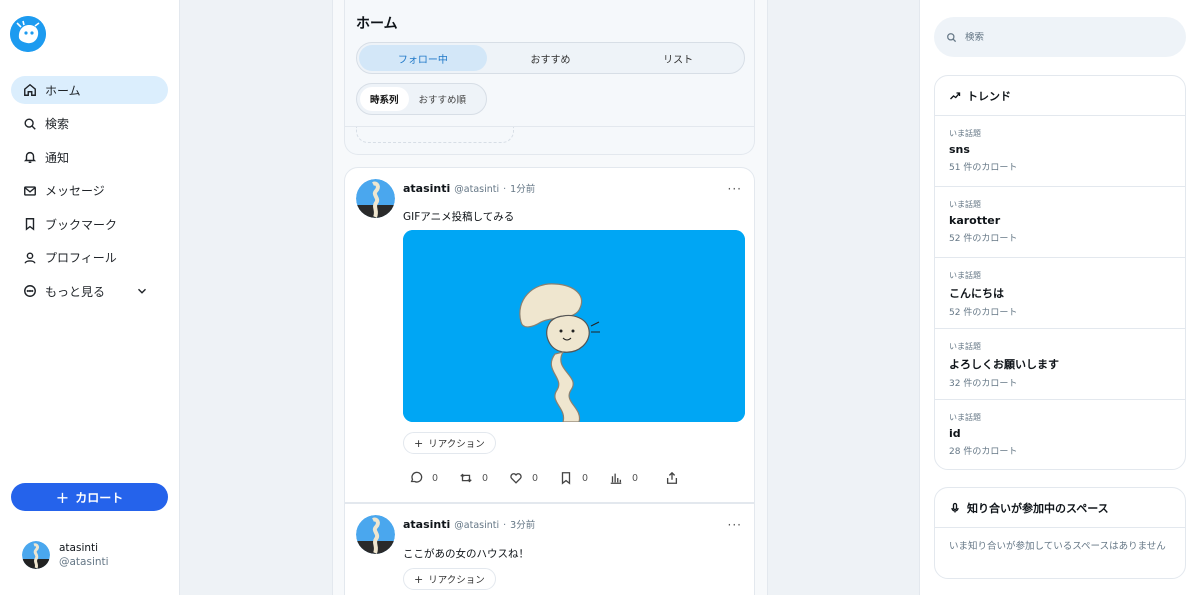 The height and width of the screenshot is (595, 1200). I want to click on search-input, so click(1065, 37).